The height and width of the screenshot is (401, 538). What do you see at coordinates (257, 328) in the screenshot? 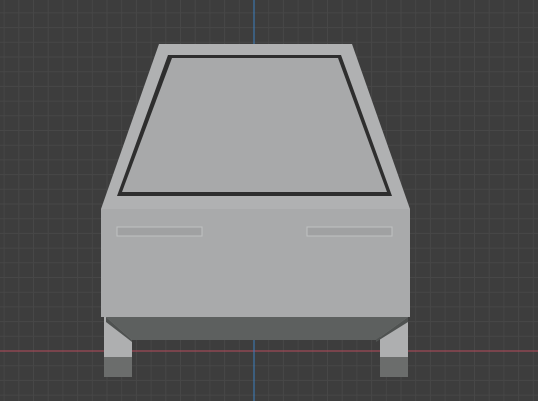
I see `front-bumper` at bounding box center [257, 328].